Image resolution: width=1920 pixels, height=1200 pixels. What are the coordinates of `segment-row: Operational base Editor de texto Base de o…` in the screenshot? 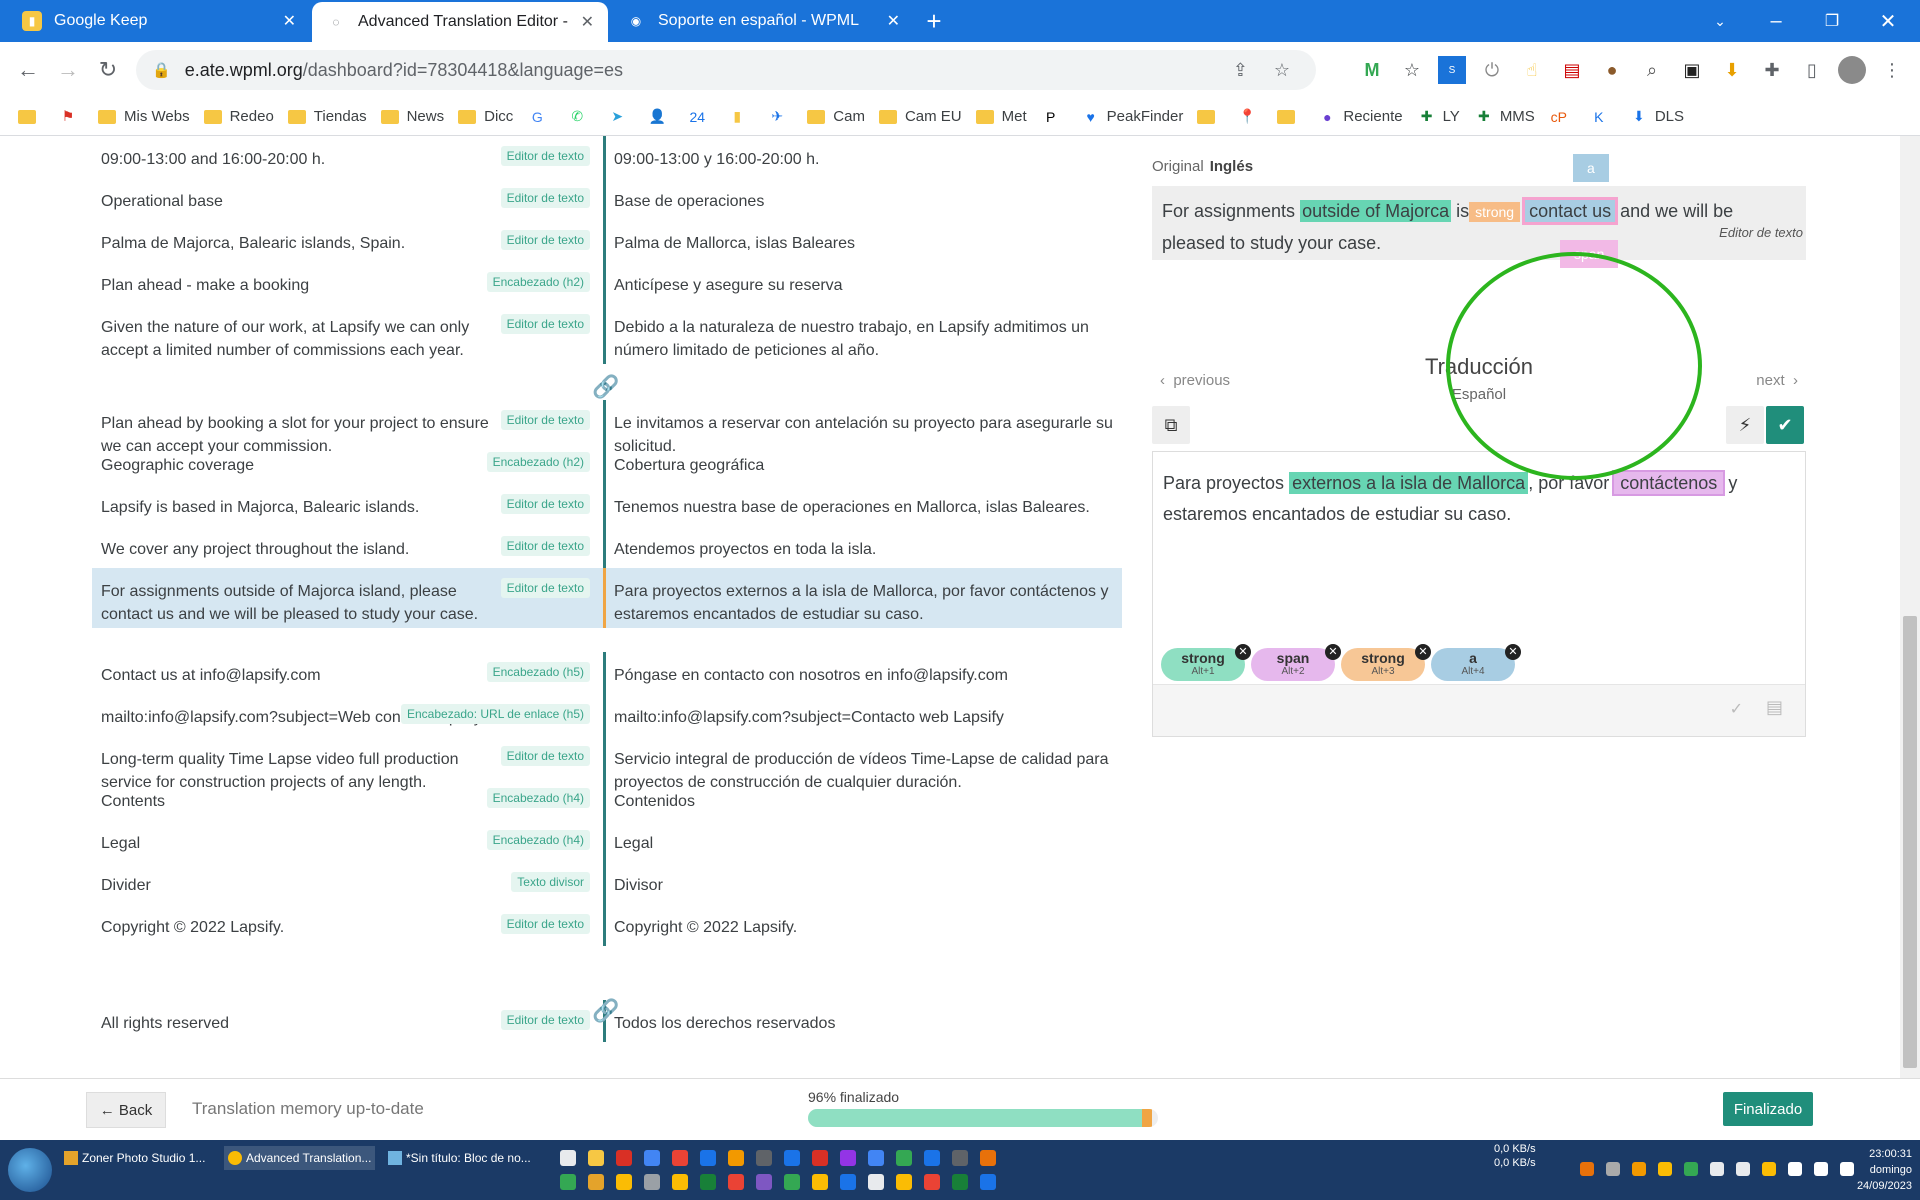 It's located at (607, 199).